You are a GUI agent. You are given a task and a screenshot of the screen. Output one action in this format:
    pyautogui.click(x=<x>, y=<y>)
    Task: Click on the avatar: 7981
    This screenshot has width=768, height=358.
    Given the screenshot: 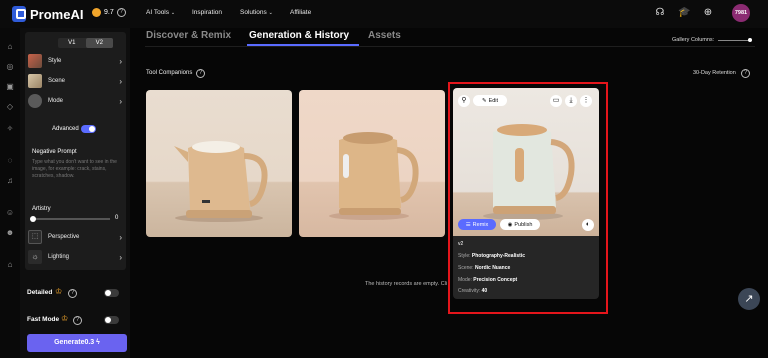 What is the action you would take?
    pyautogui.click(x=741, y=13)
    